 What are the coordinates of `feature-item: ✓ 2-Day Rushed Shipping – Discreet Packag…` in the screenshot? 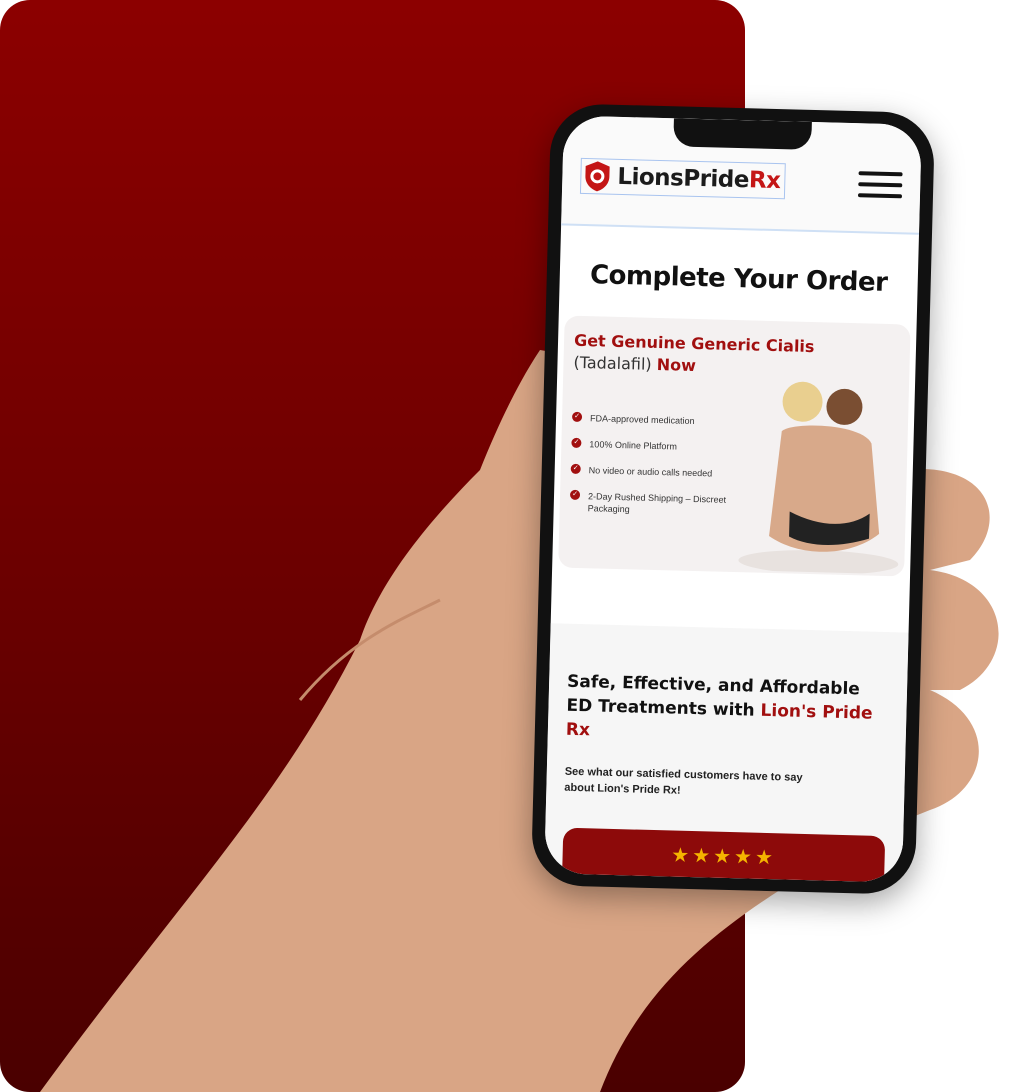 It's located at (660, 504).